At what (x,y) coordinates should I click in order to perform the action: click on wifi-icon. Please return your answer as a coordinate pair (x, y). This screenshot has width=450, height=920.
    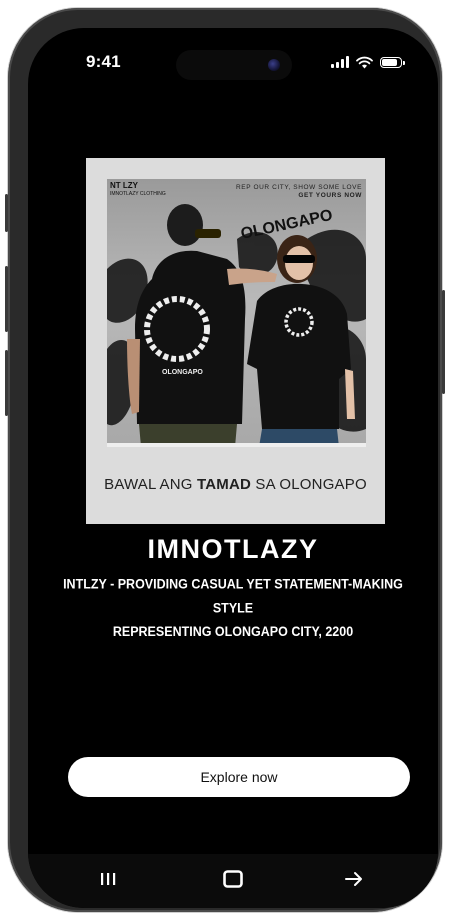
    Looking at the image, I should click on (364, 62).